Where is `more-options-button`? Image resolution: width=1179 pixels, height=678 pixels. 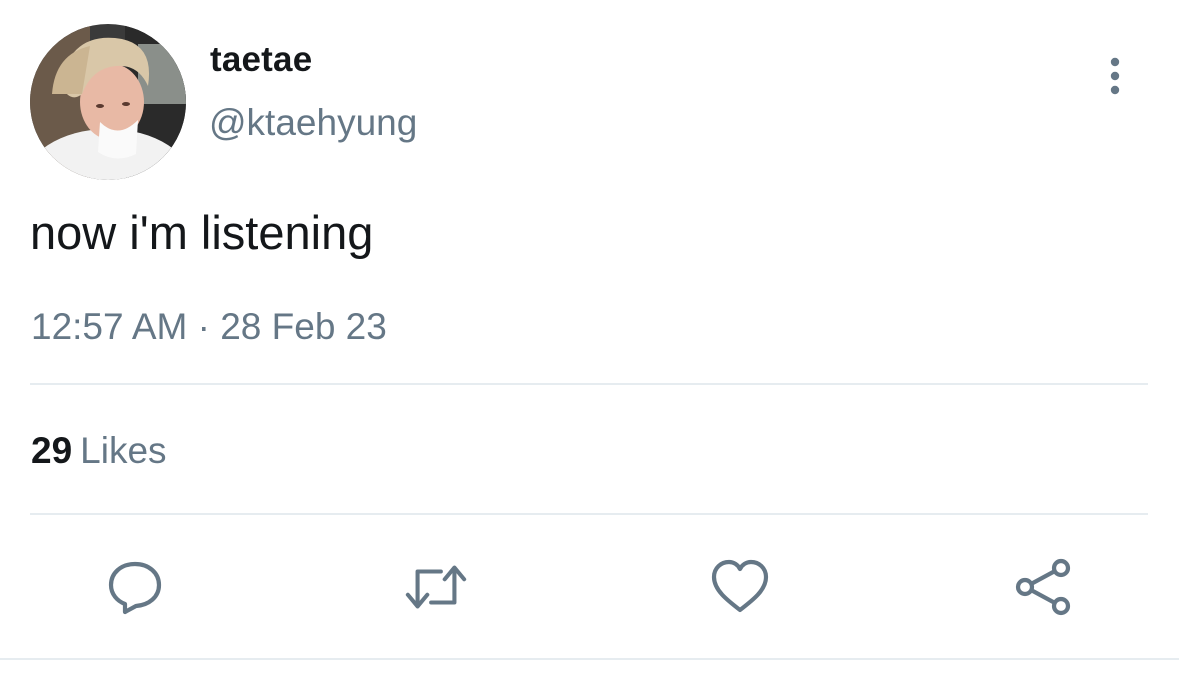
more-options-button is located at coordinates (1115, 76).